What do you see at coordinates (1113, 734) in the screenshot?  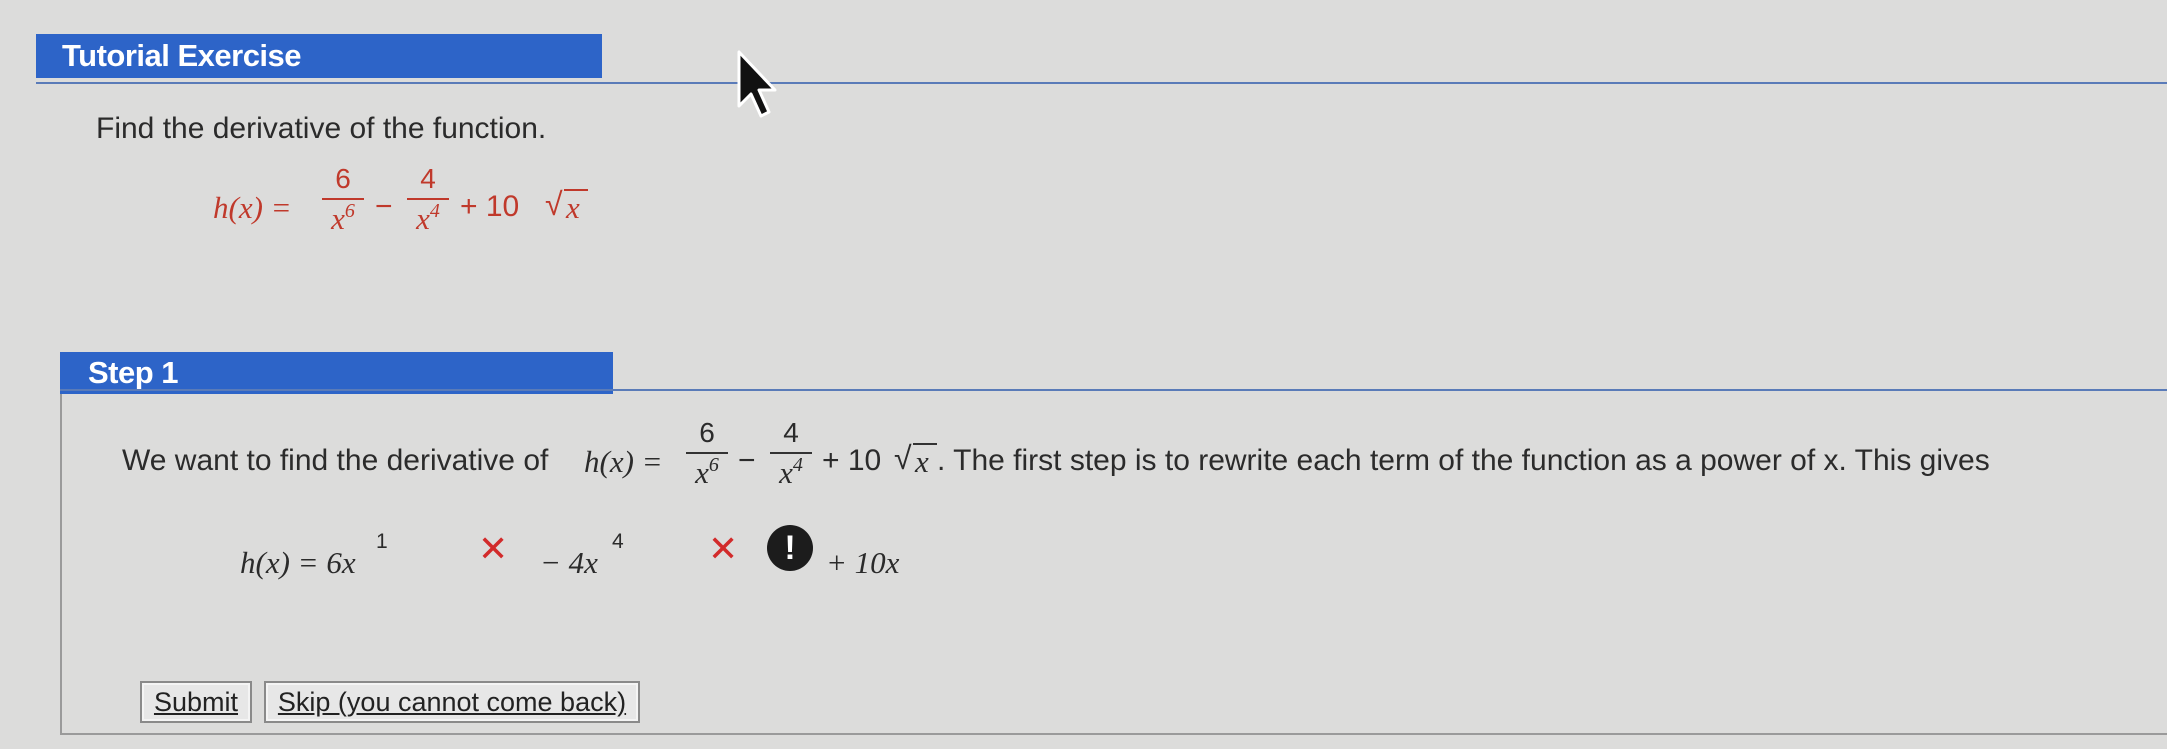 I see `step-panel-border-bottom` at bounding box center [1113, 734].